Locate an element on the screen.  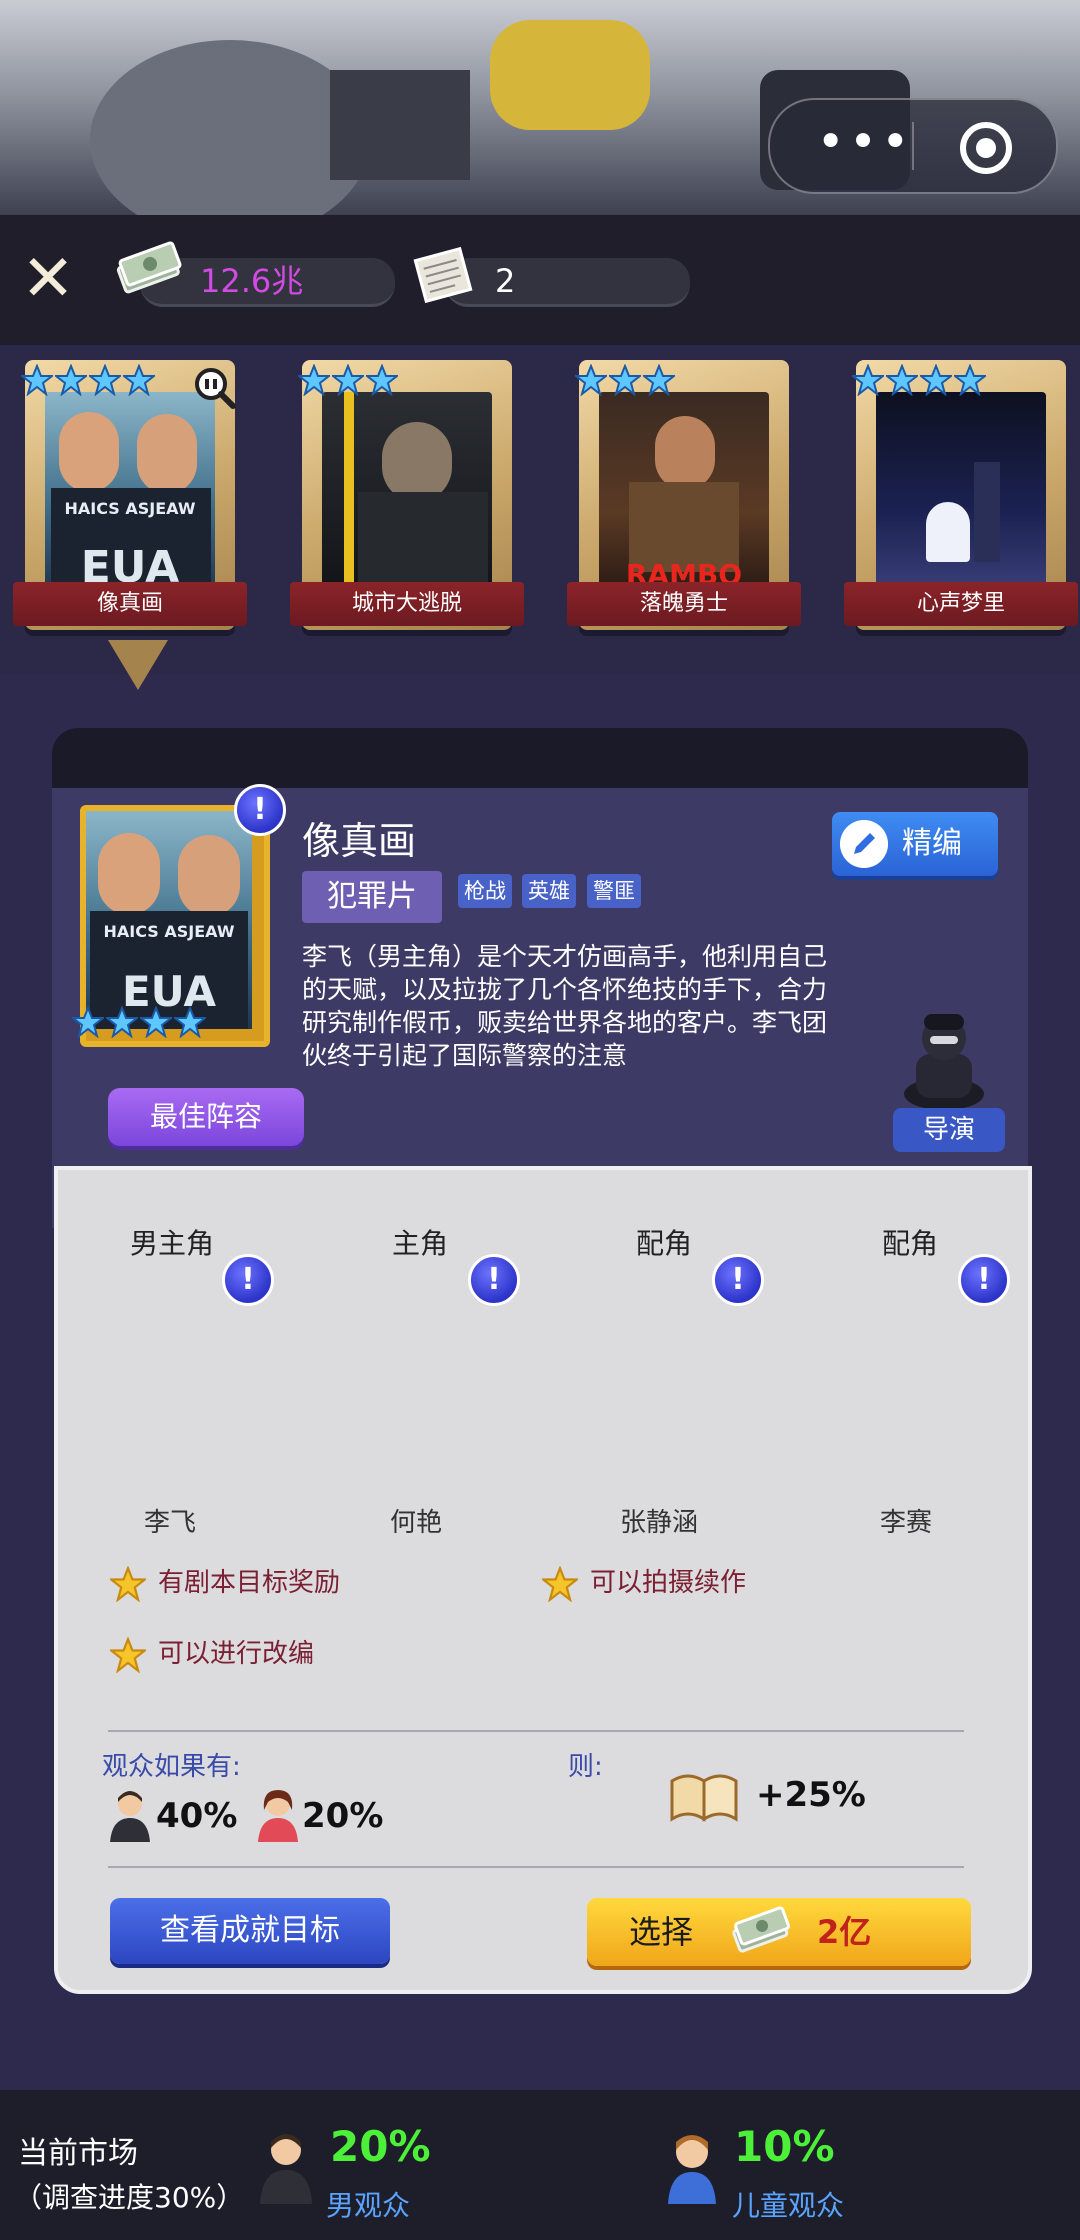
search-icon is located at coordinates (214, 387).